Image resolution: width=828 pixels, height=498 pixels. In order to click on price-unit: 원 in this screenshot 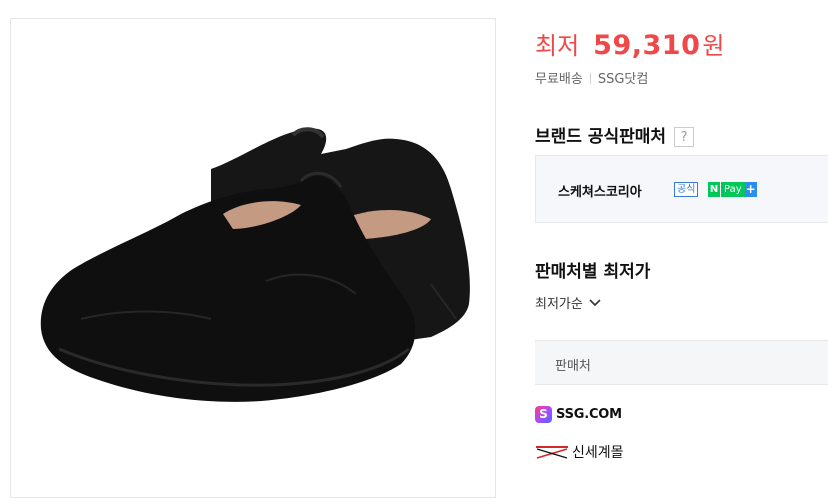, I will do `click(713, 46)`.